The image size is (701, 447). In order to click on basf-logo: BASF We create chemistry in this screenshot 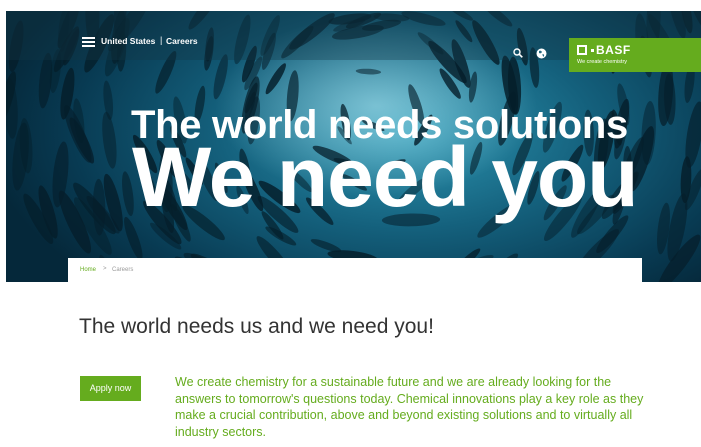, I will do `click(635, 55)`.